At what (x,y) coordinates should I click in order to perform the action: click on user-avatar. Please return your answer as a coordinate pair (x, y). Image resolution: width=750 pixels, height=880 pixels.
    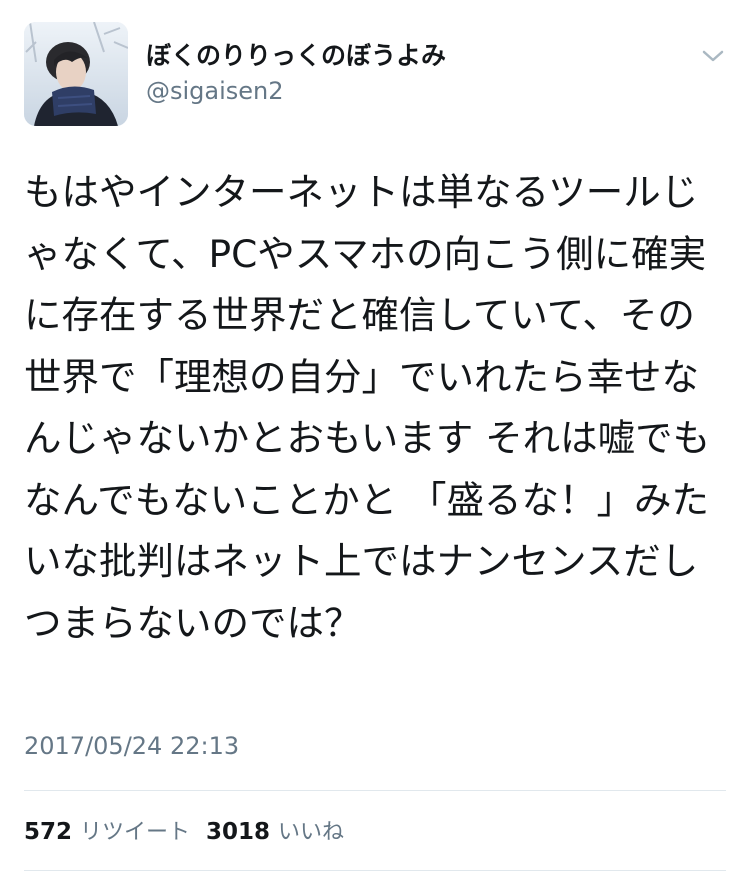
    Looking at the image, I should click on (76, 74).